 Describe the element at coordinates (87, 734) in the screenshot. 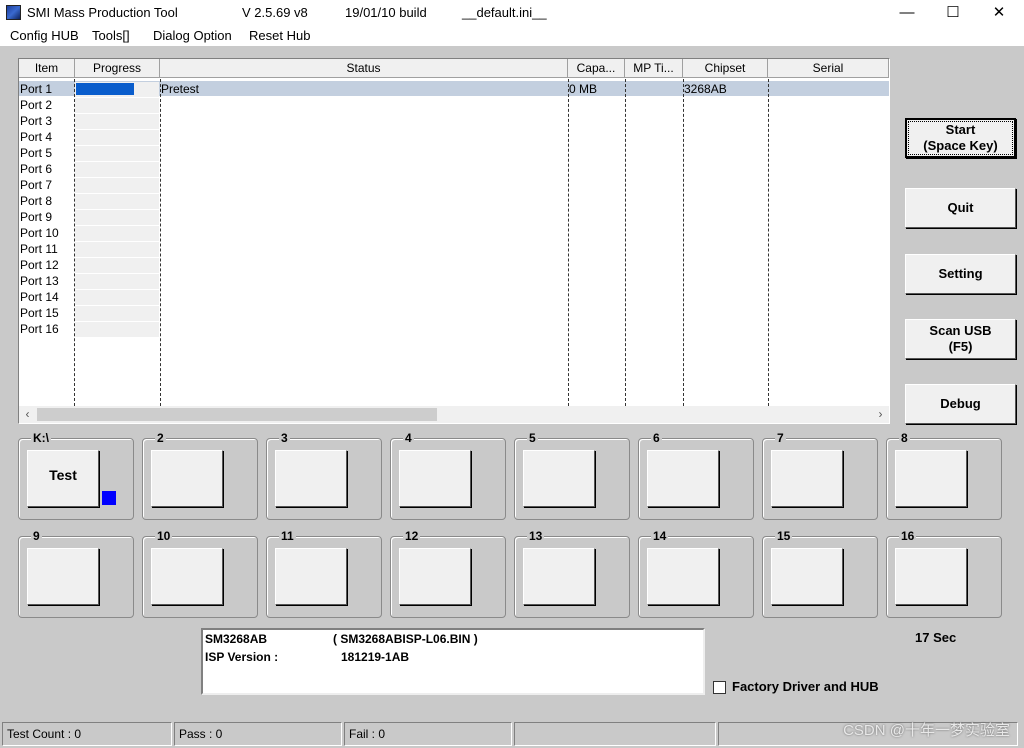

I see `test-count-status: Test Count : 0` at that location.